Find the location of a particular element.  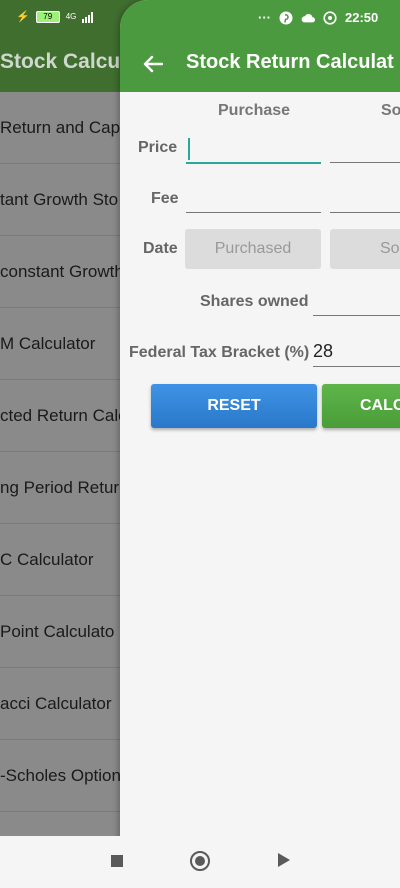

purchase-column-header: Purchase is located at coordinates (254, 110).